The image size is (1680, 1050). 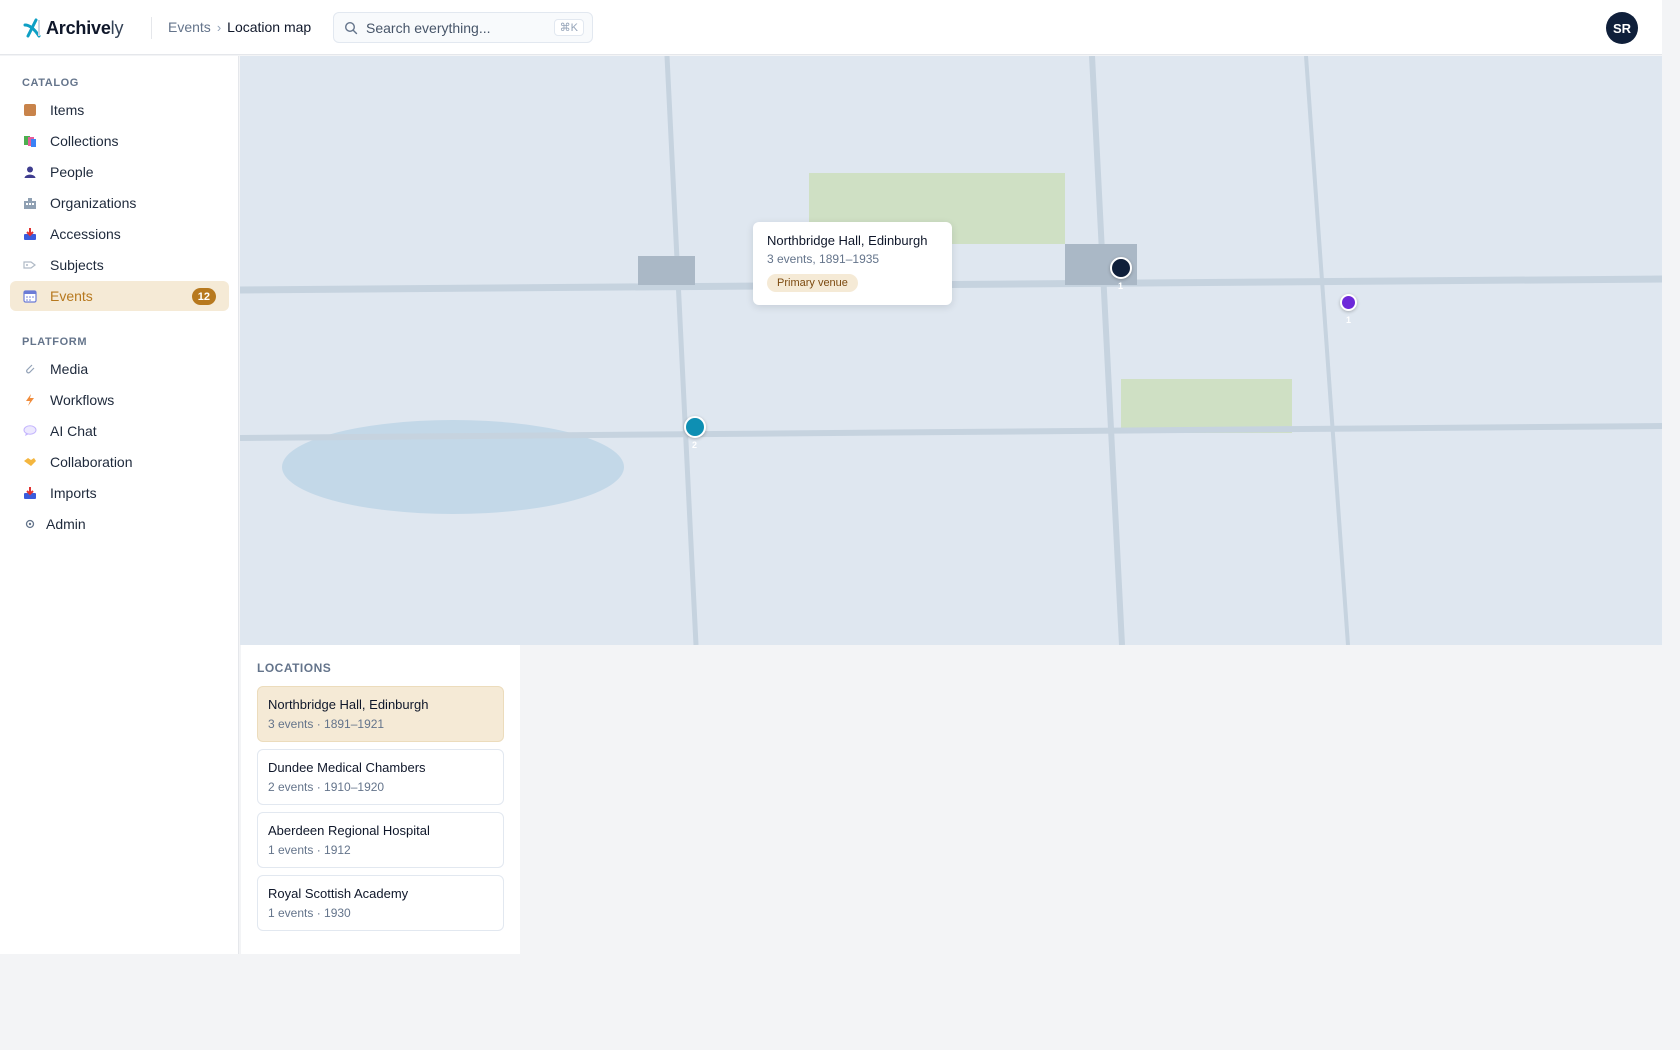 What do you see at coordinates (117, 27) in the screenshot?
I see `app-name-light: ly` at bounding box center [117, 27].